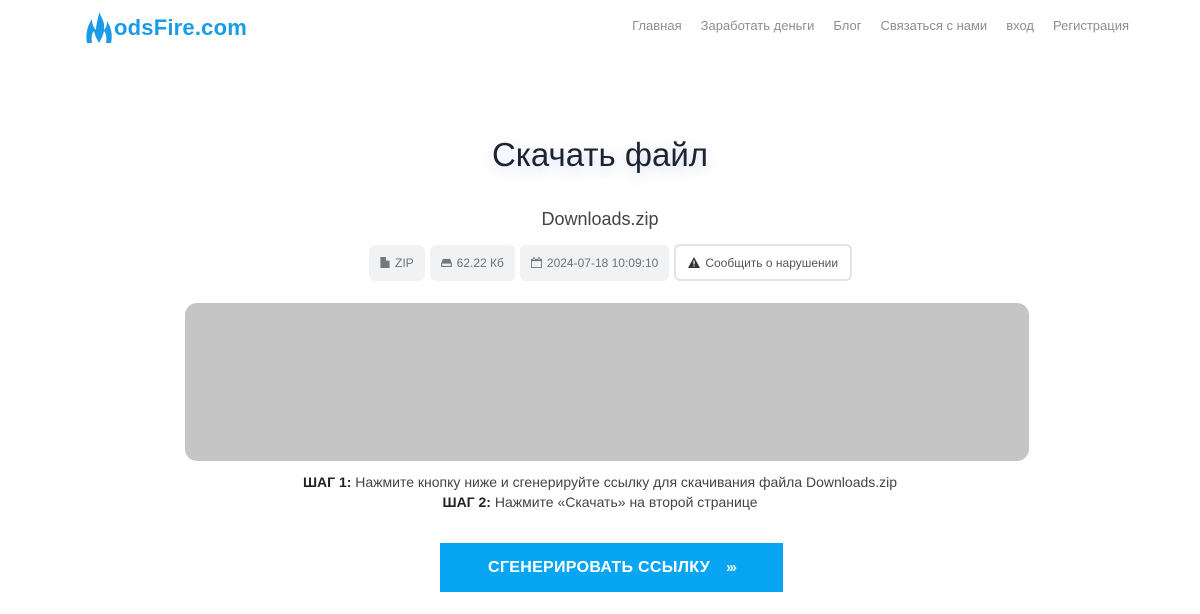  I want to click on calendar-icon, so click(536, 262).